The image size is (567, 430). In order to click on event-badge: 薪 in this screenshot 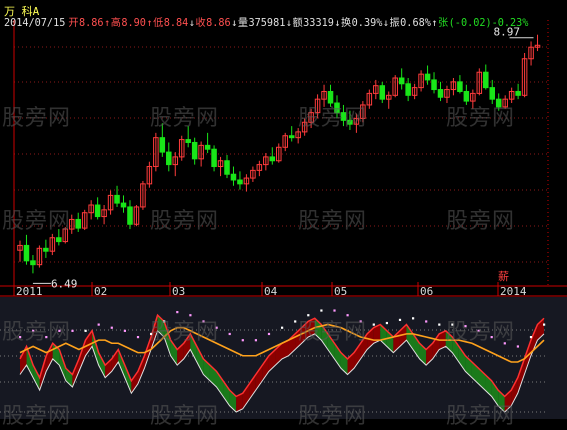, I will do `click(503, 276)`.